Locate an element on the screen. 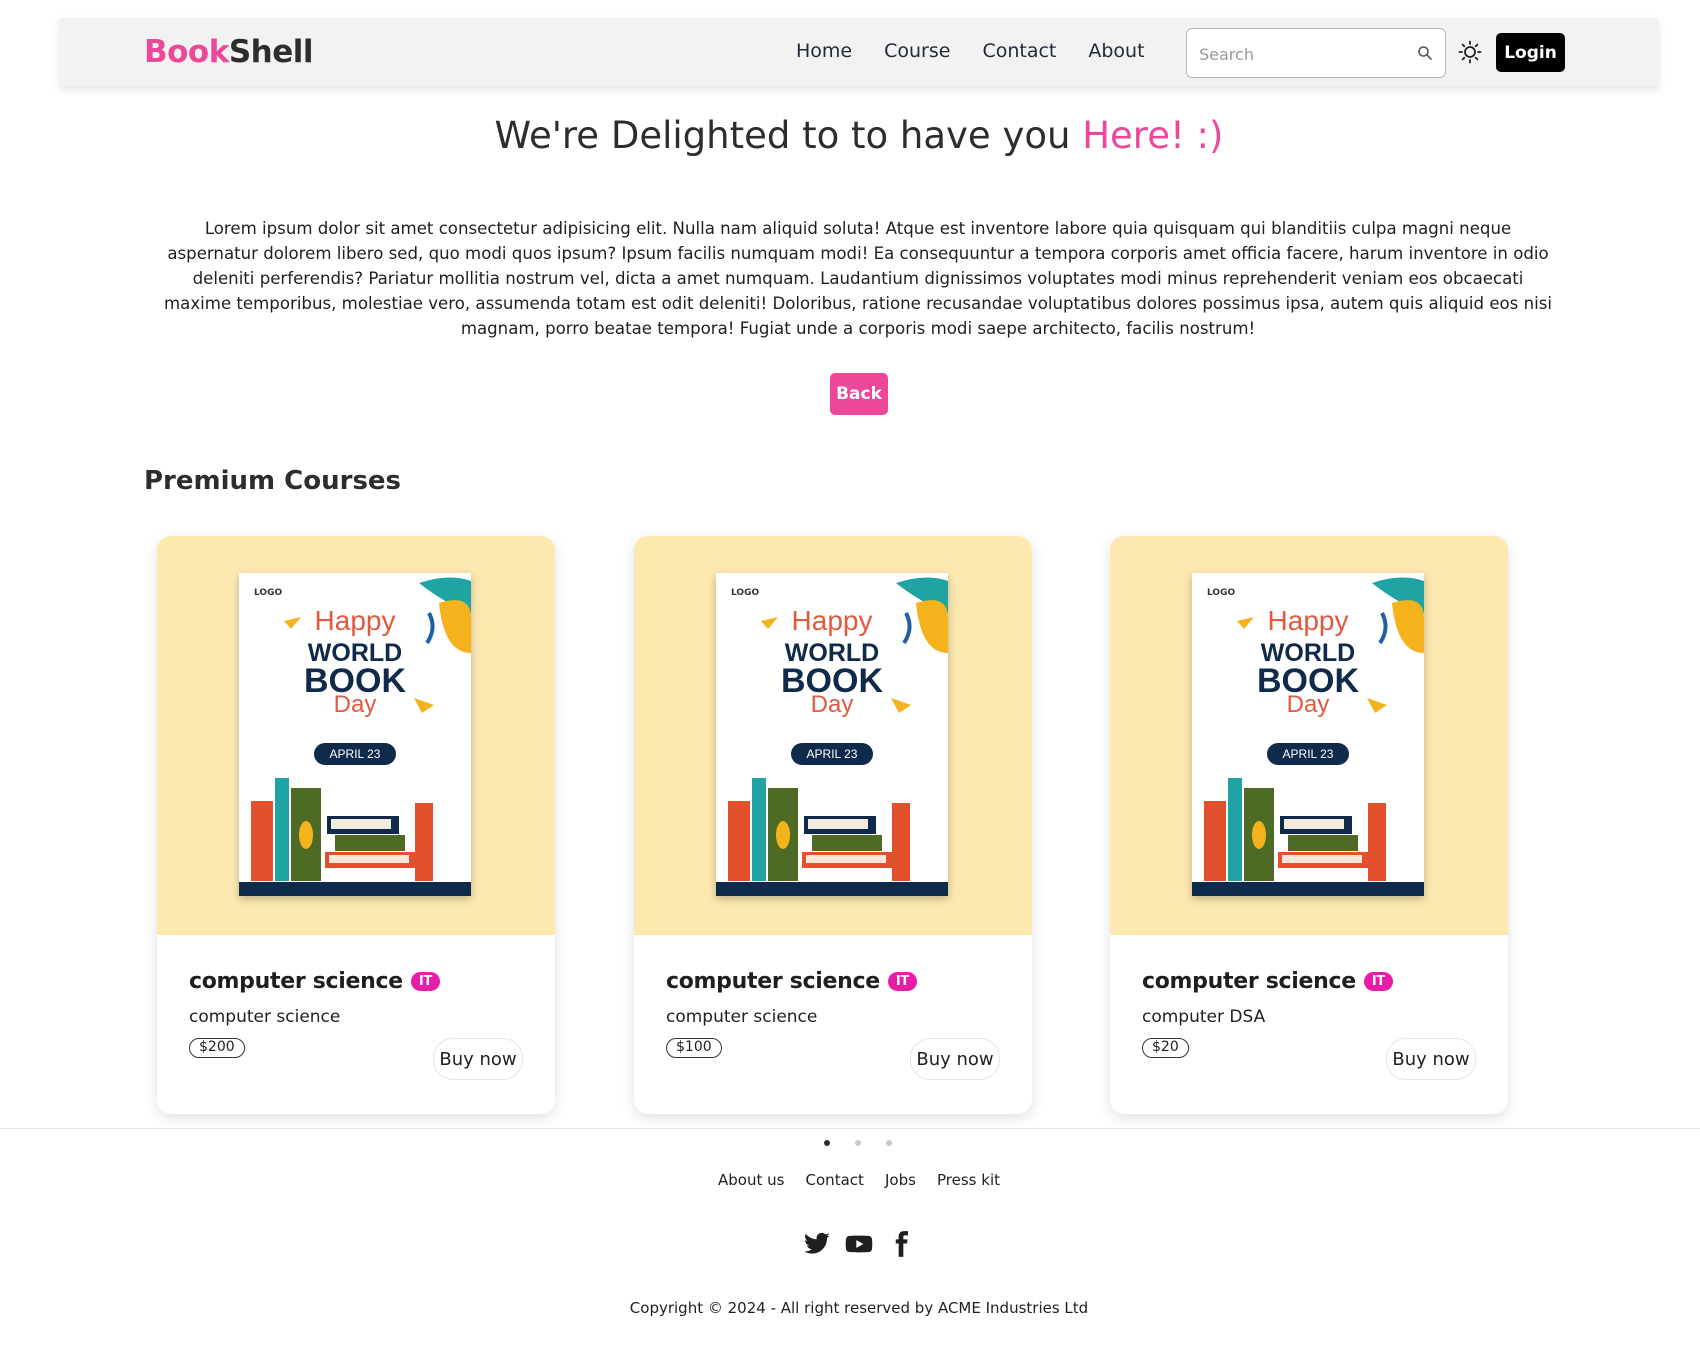 This screenshot has width=1700, height=1362. social-links is located at coordinates (863, 1245).